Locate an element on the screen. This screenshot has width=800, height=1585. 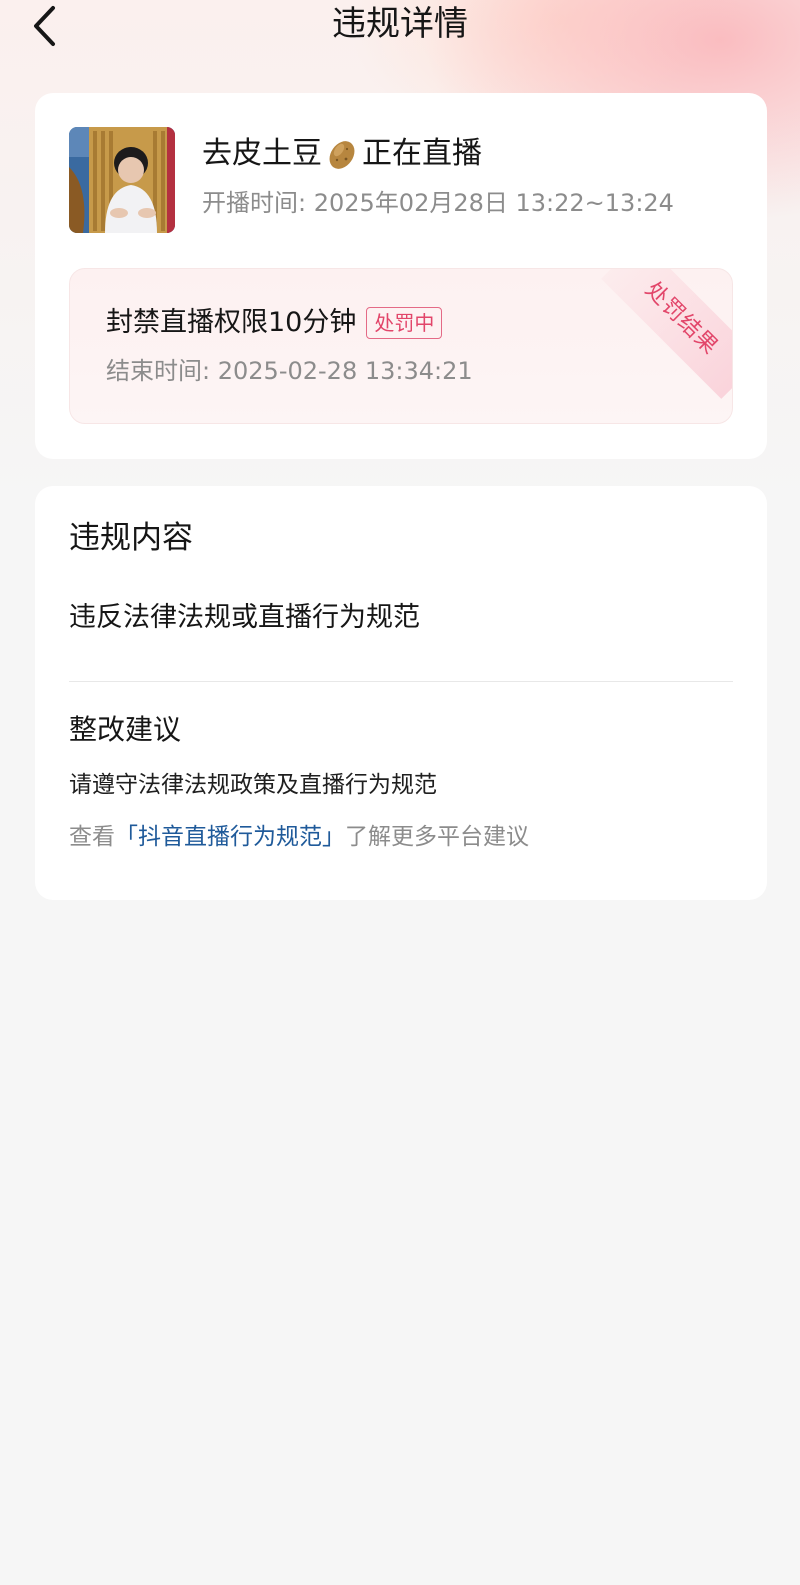
avatar is located at coordinates (122, 180).